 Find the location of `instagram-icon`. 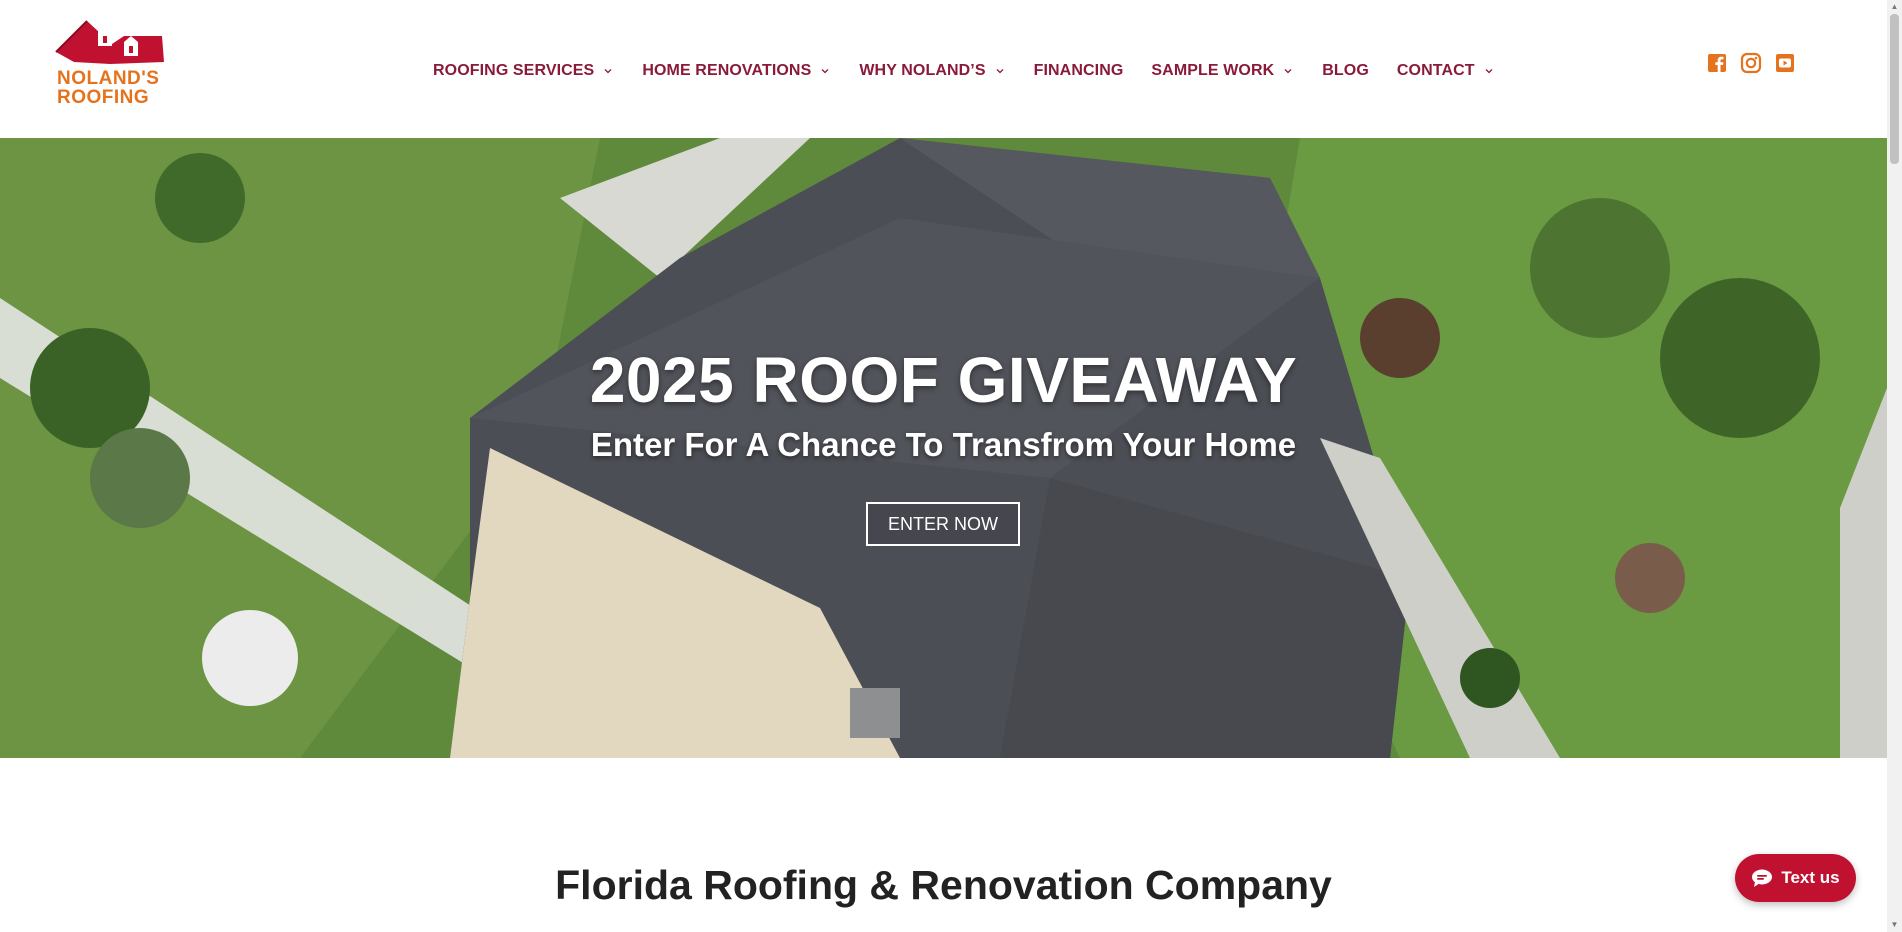

instagram-icon is located at coordinates (1751, 63).